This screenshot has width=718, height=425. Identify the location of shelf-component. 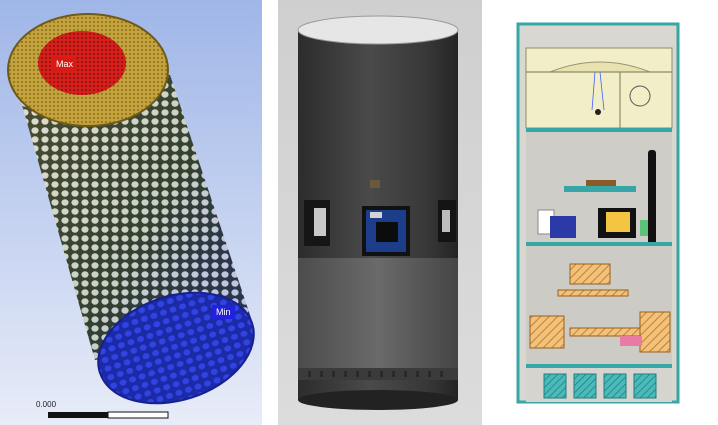
(601, 183).